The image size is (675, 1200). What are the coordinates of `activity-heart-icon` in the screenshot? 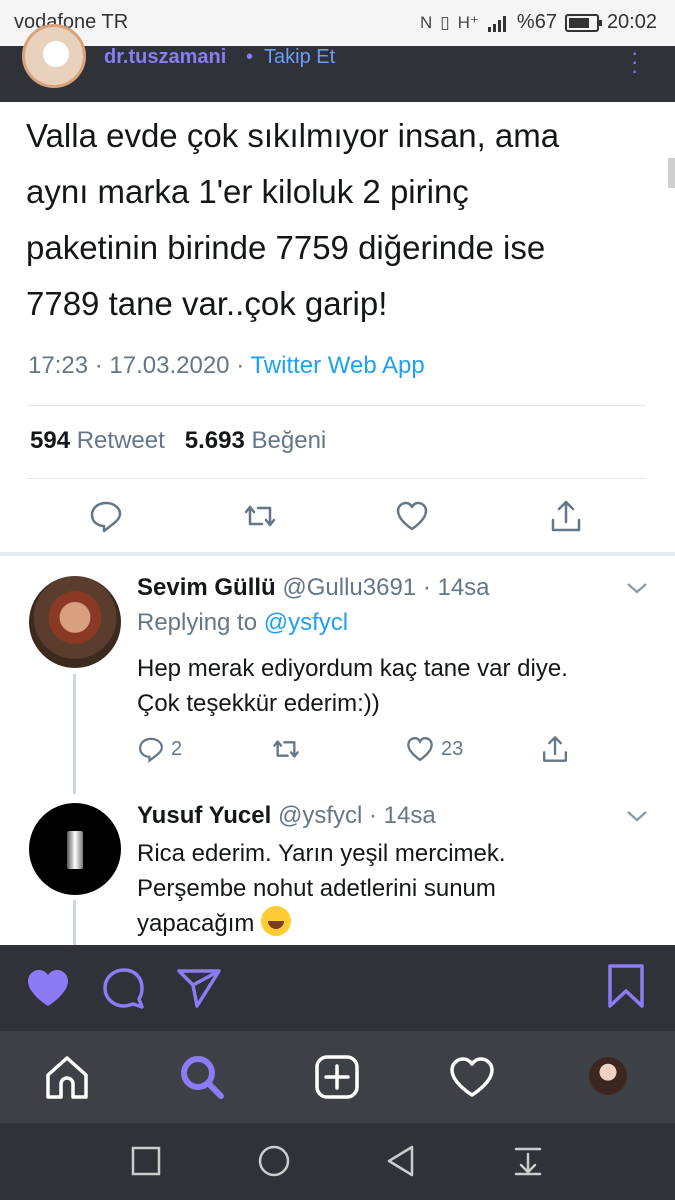 It's located at (472, 1077).